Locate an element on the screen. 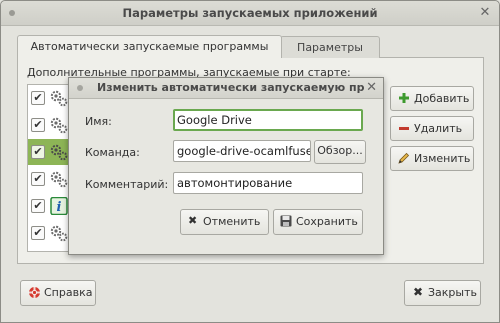 This screenshot has height=323, width=500. comment-label: Комментарий: is located at coordinates (127, 184).